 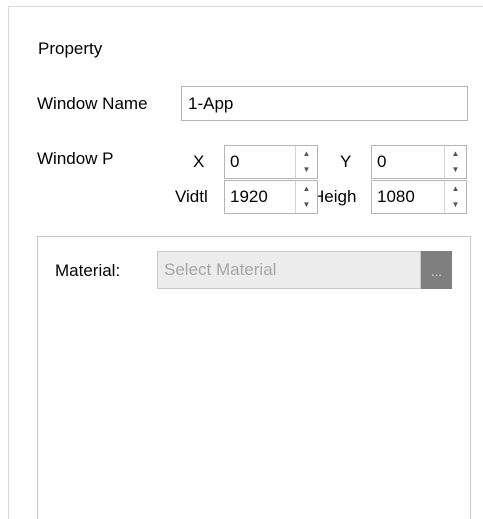 What do you see at coordinates (70, 48) in the screenshot?
I see `property-title: Property` at bounding box center [70, 48].